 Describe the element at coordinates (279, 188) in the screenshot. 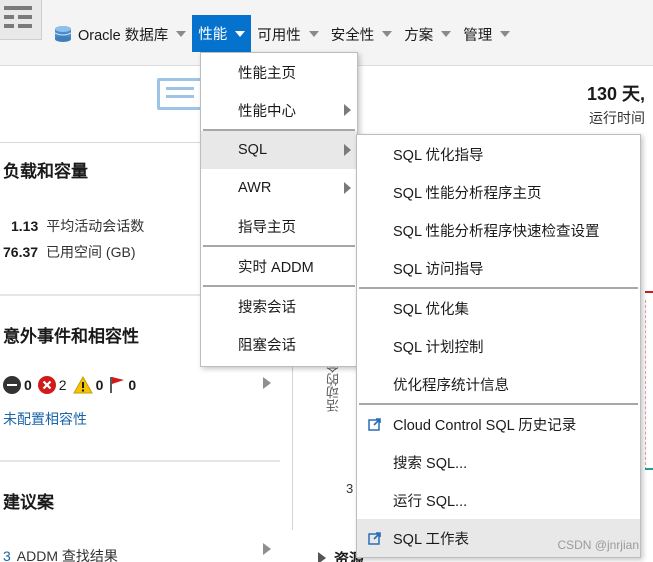

I see `perf-menu-item-awr: AWR` at that location.